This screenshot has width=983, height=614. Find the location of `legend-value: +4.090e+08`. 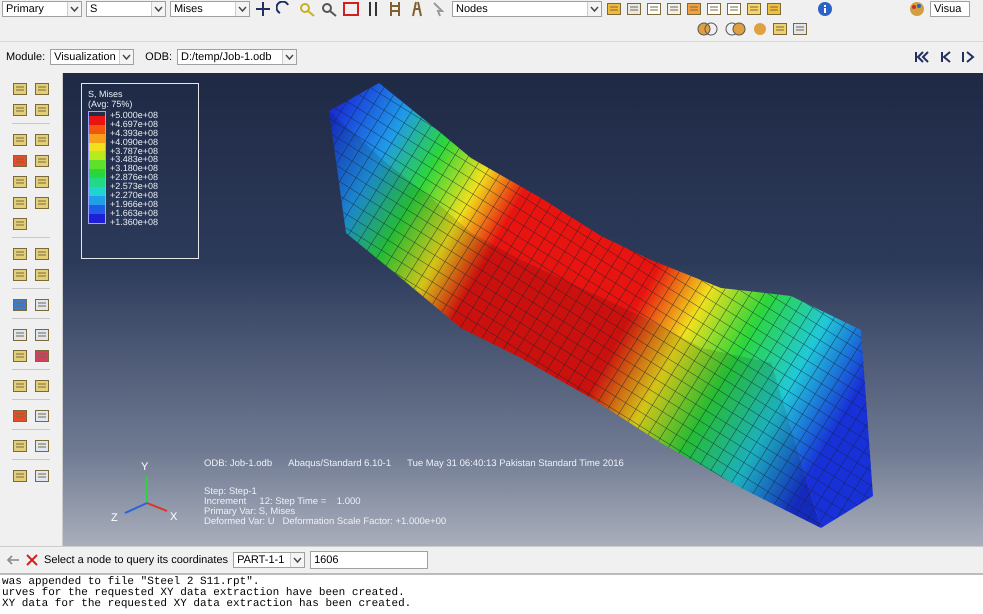

legend-value: +4.090e+08 is located at coordinates (134, 142).